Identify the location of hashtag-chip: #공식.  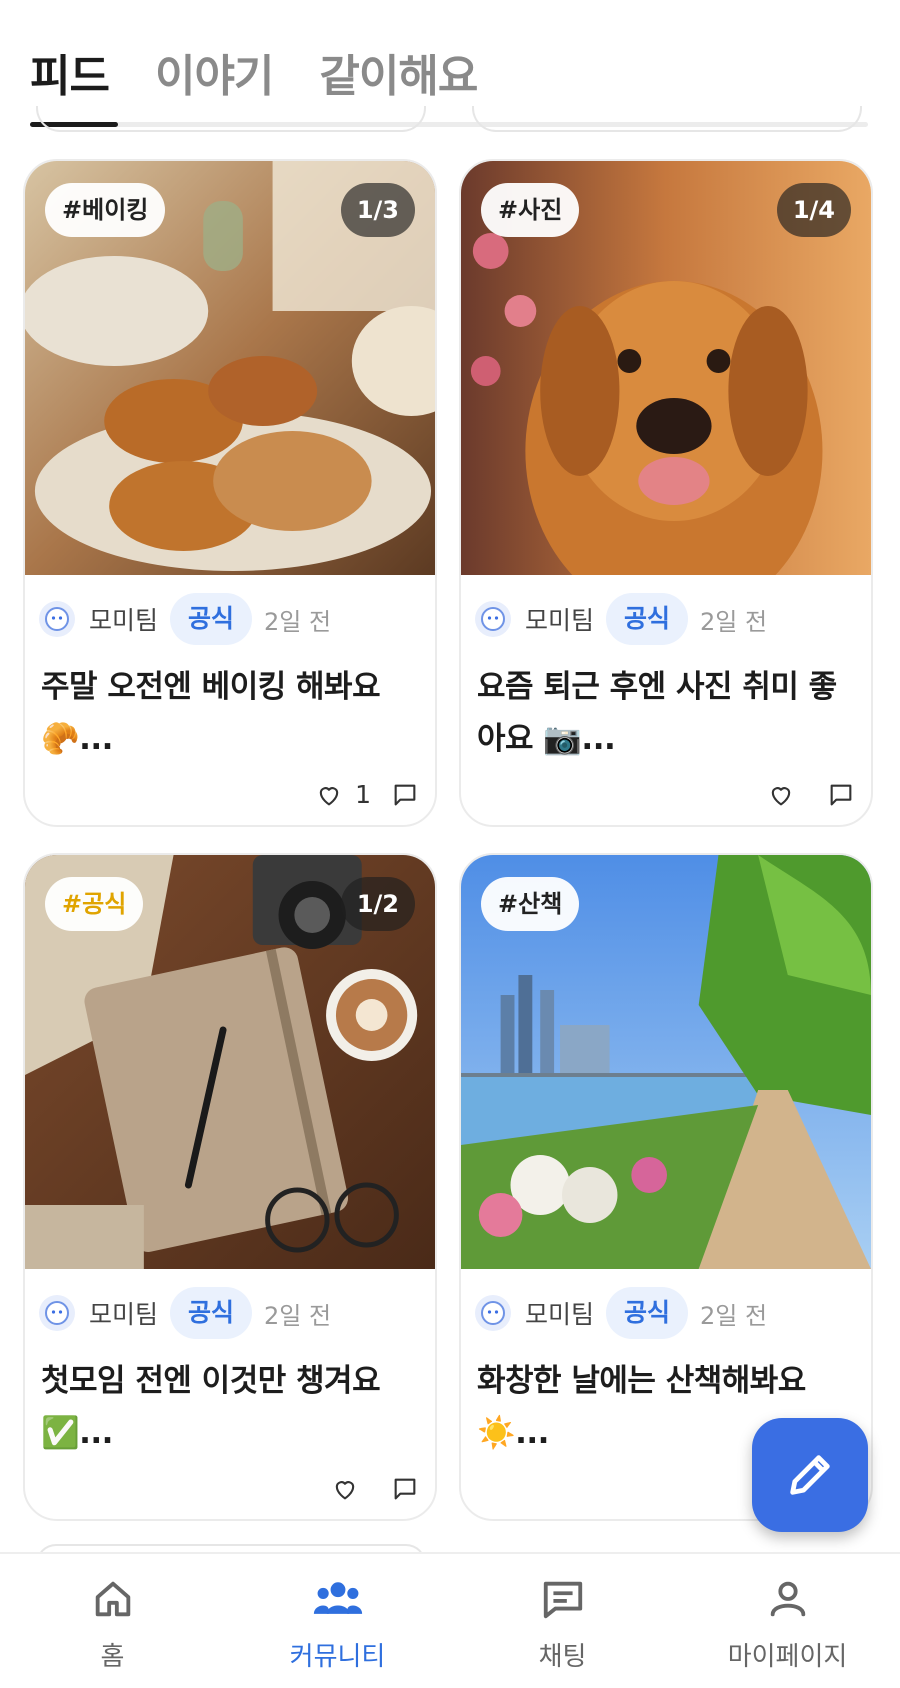
(94, 904).